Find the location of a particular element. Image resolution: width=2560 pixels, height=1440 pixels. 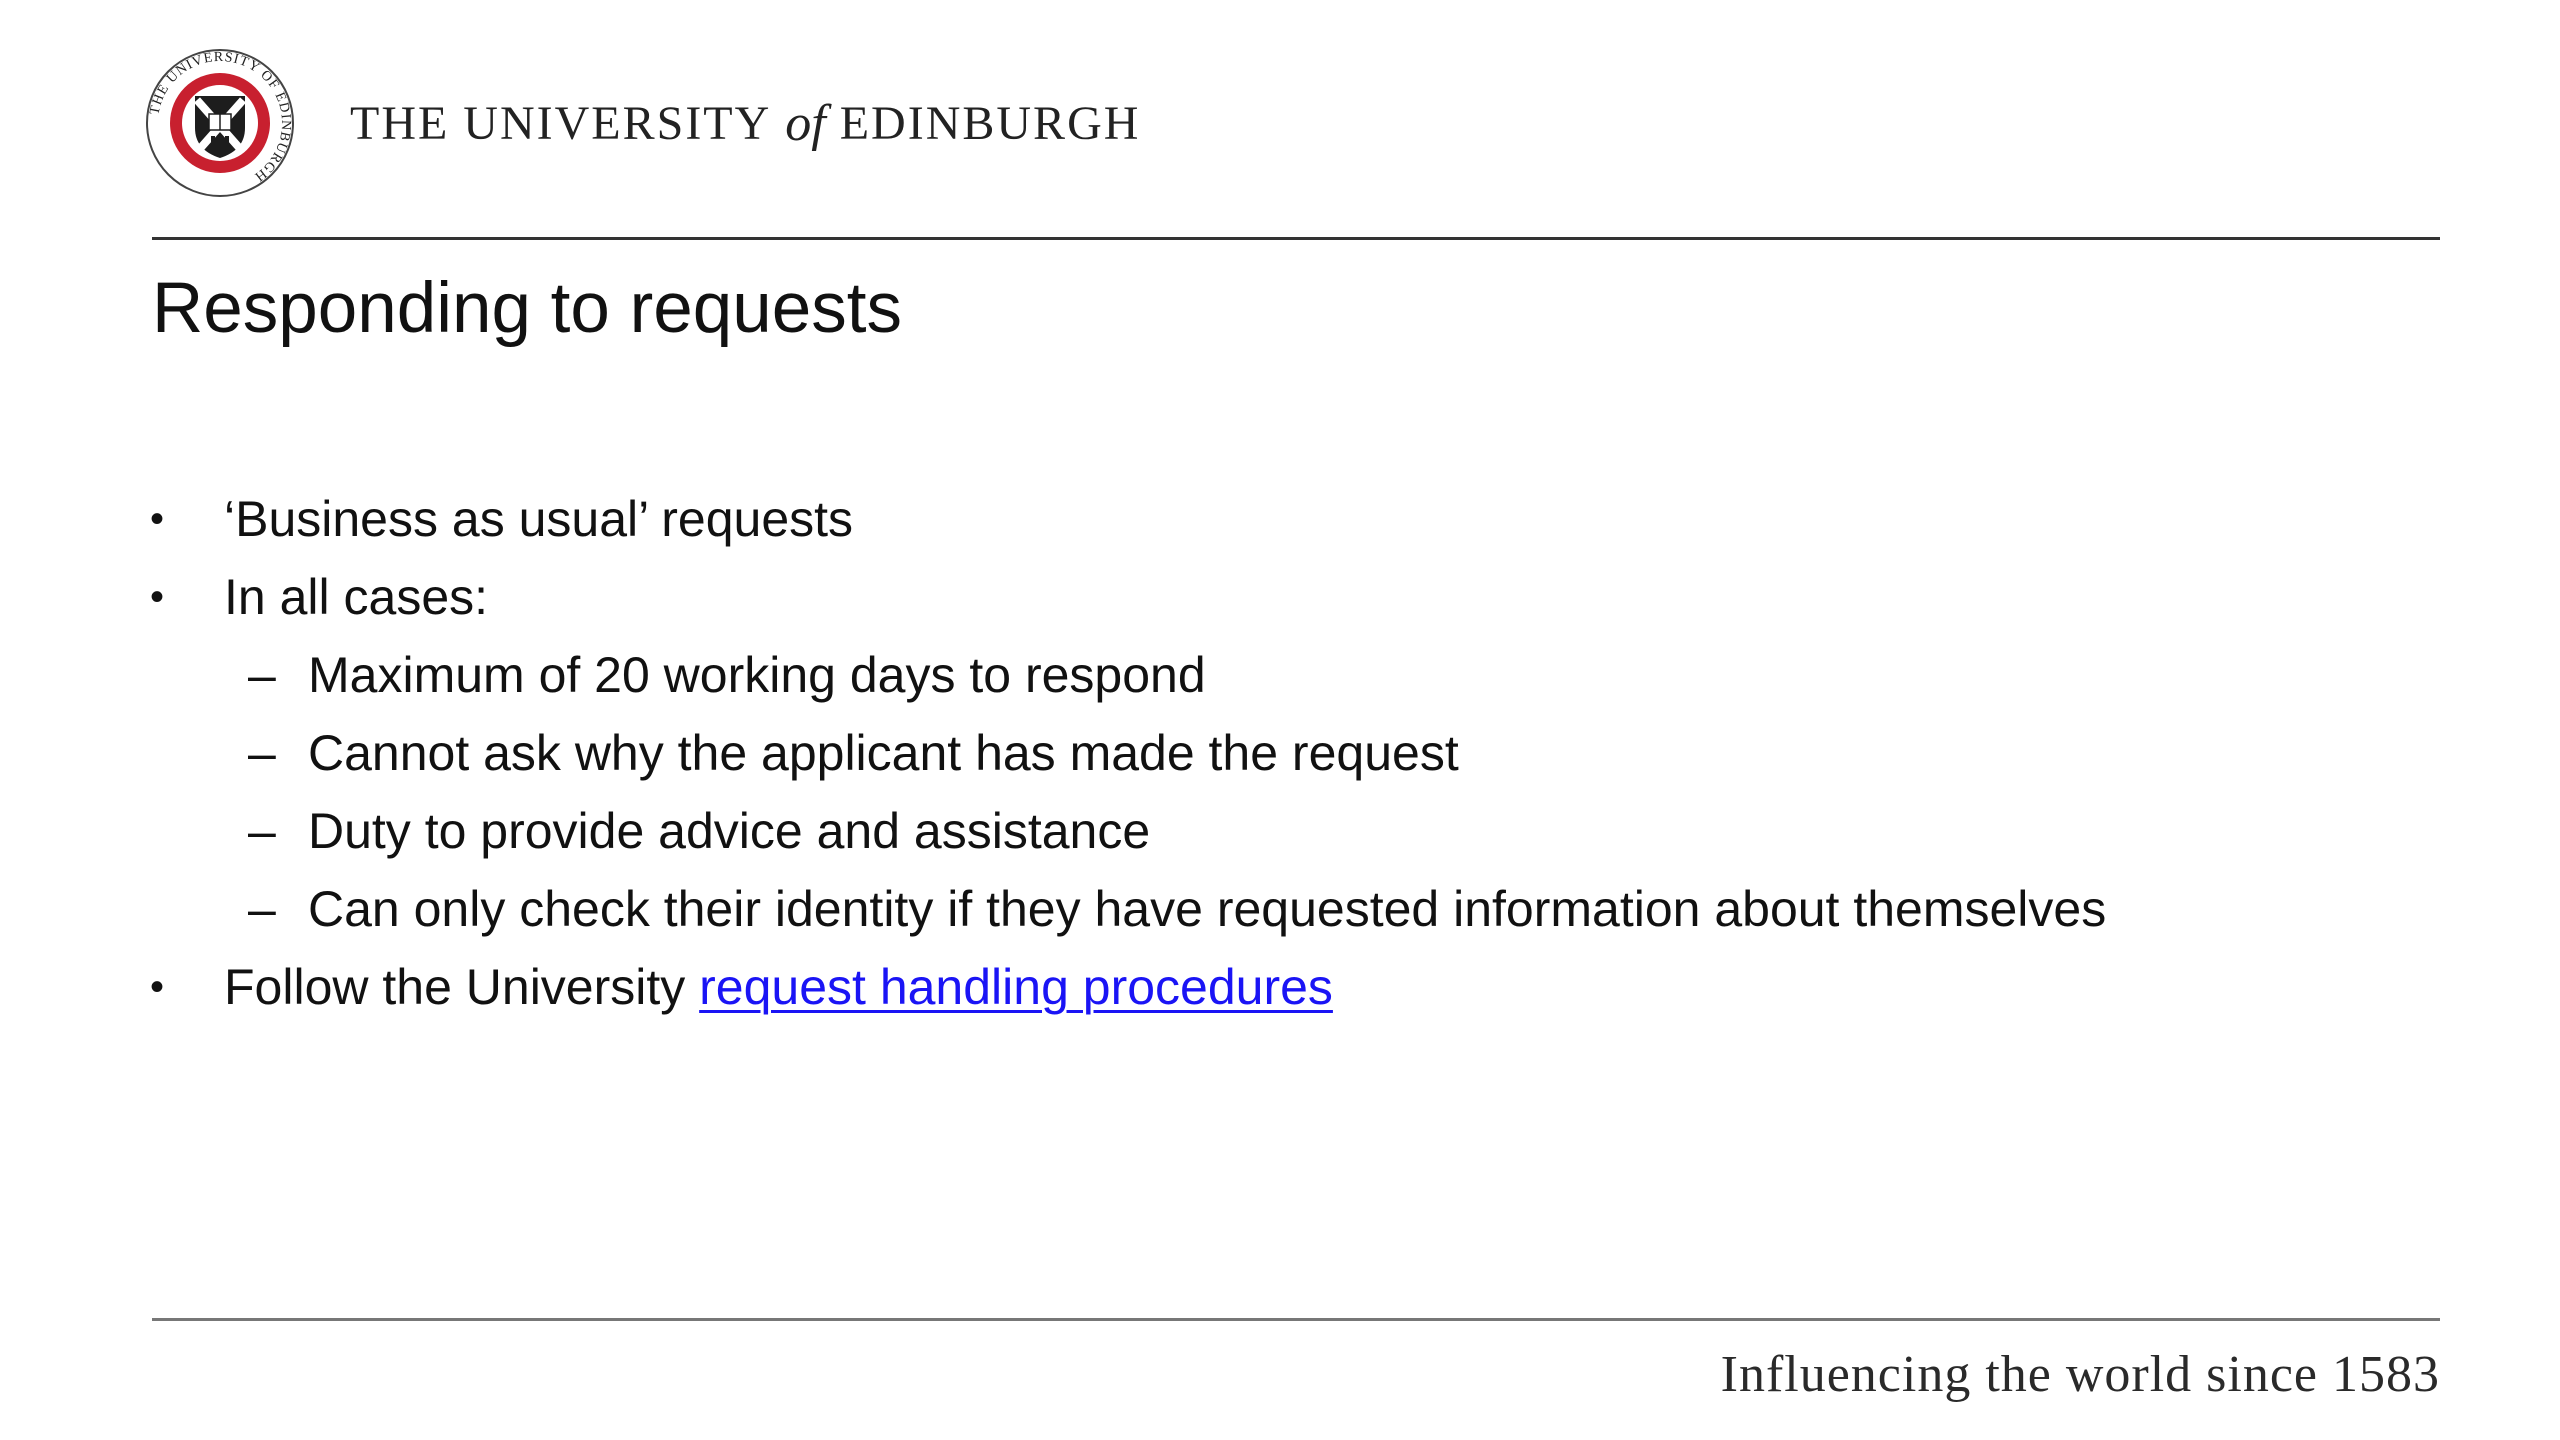

footer-tagline: Influencing the world since 1583 is located at coordinates (2080, 1374).